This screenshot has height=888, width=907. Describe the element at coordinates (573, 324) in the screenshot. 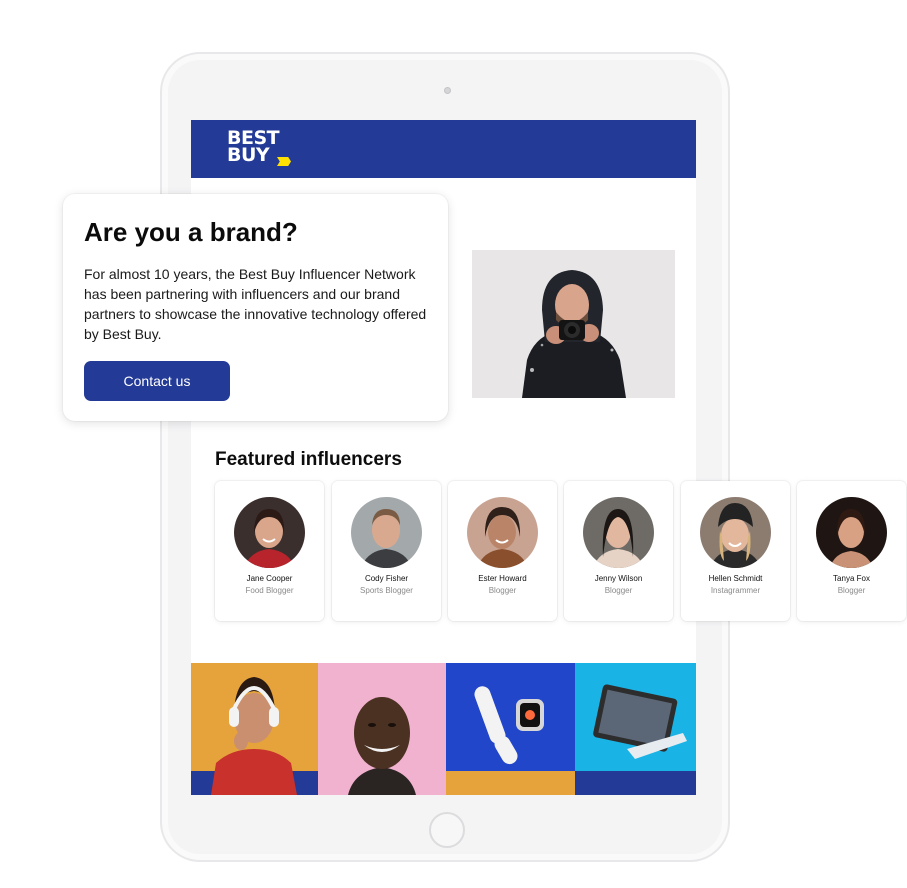

I see `hero-photographer-image` at that location.